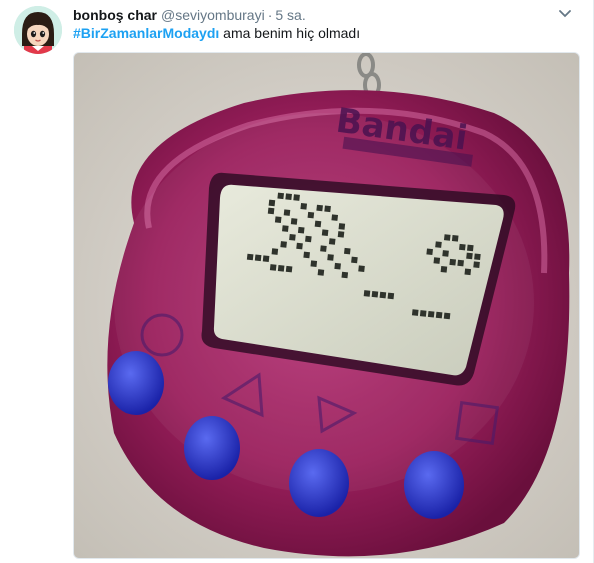 This screenshot has width=594, height=563. What do you see at coordinates (146, 33) in the screenshot?
I see `hashtag-link: #BirZamanlarModaydı` at bounding box center [146, 33].